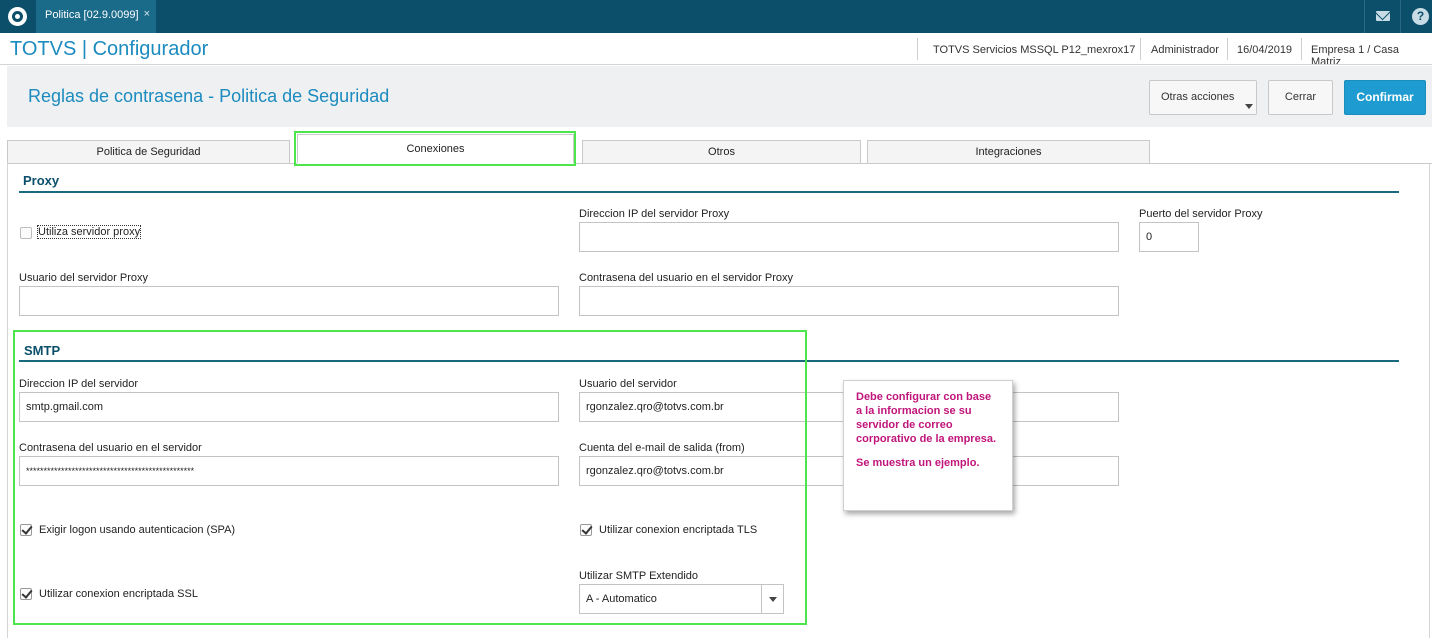 This screenshot has width=1432, height=638. Describe the element at coordinates (709, 192) in the screenshot. I see `proxy-section-divider` at that location.